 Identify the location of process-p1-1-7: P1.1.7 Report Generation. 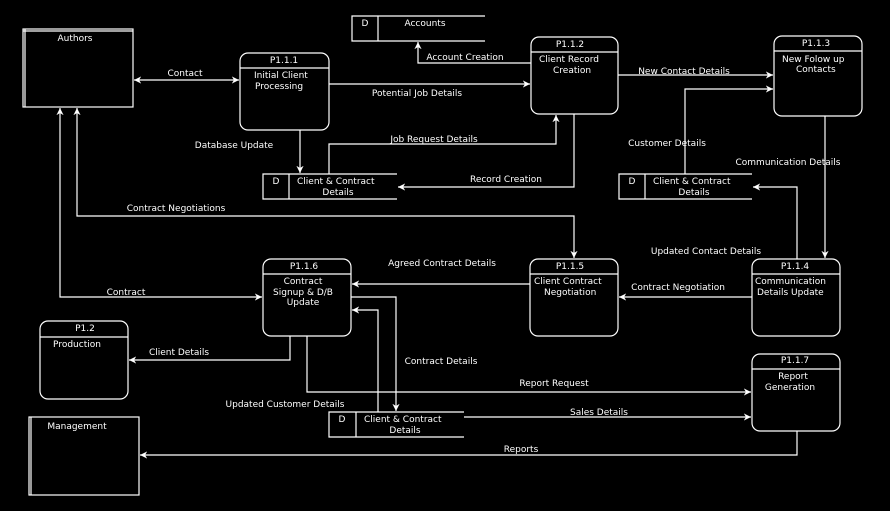
(796, 392).